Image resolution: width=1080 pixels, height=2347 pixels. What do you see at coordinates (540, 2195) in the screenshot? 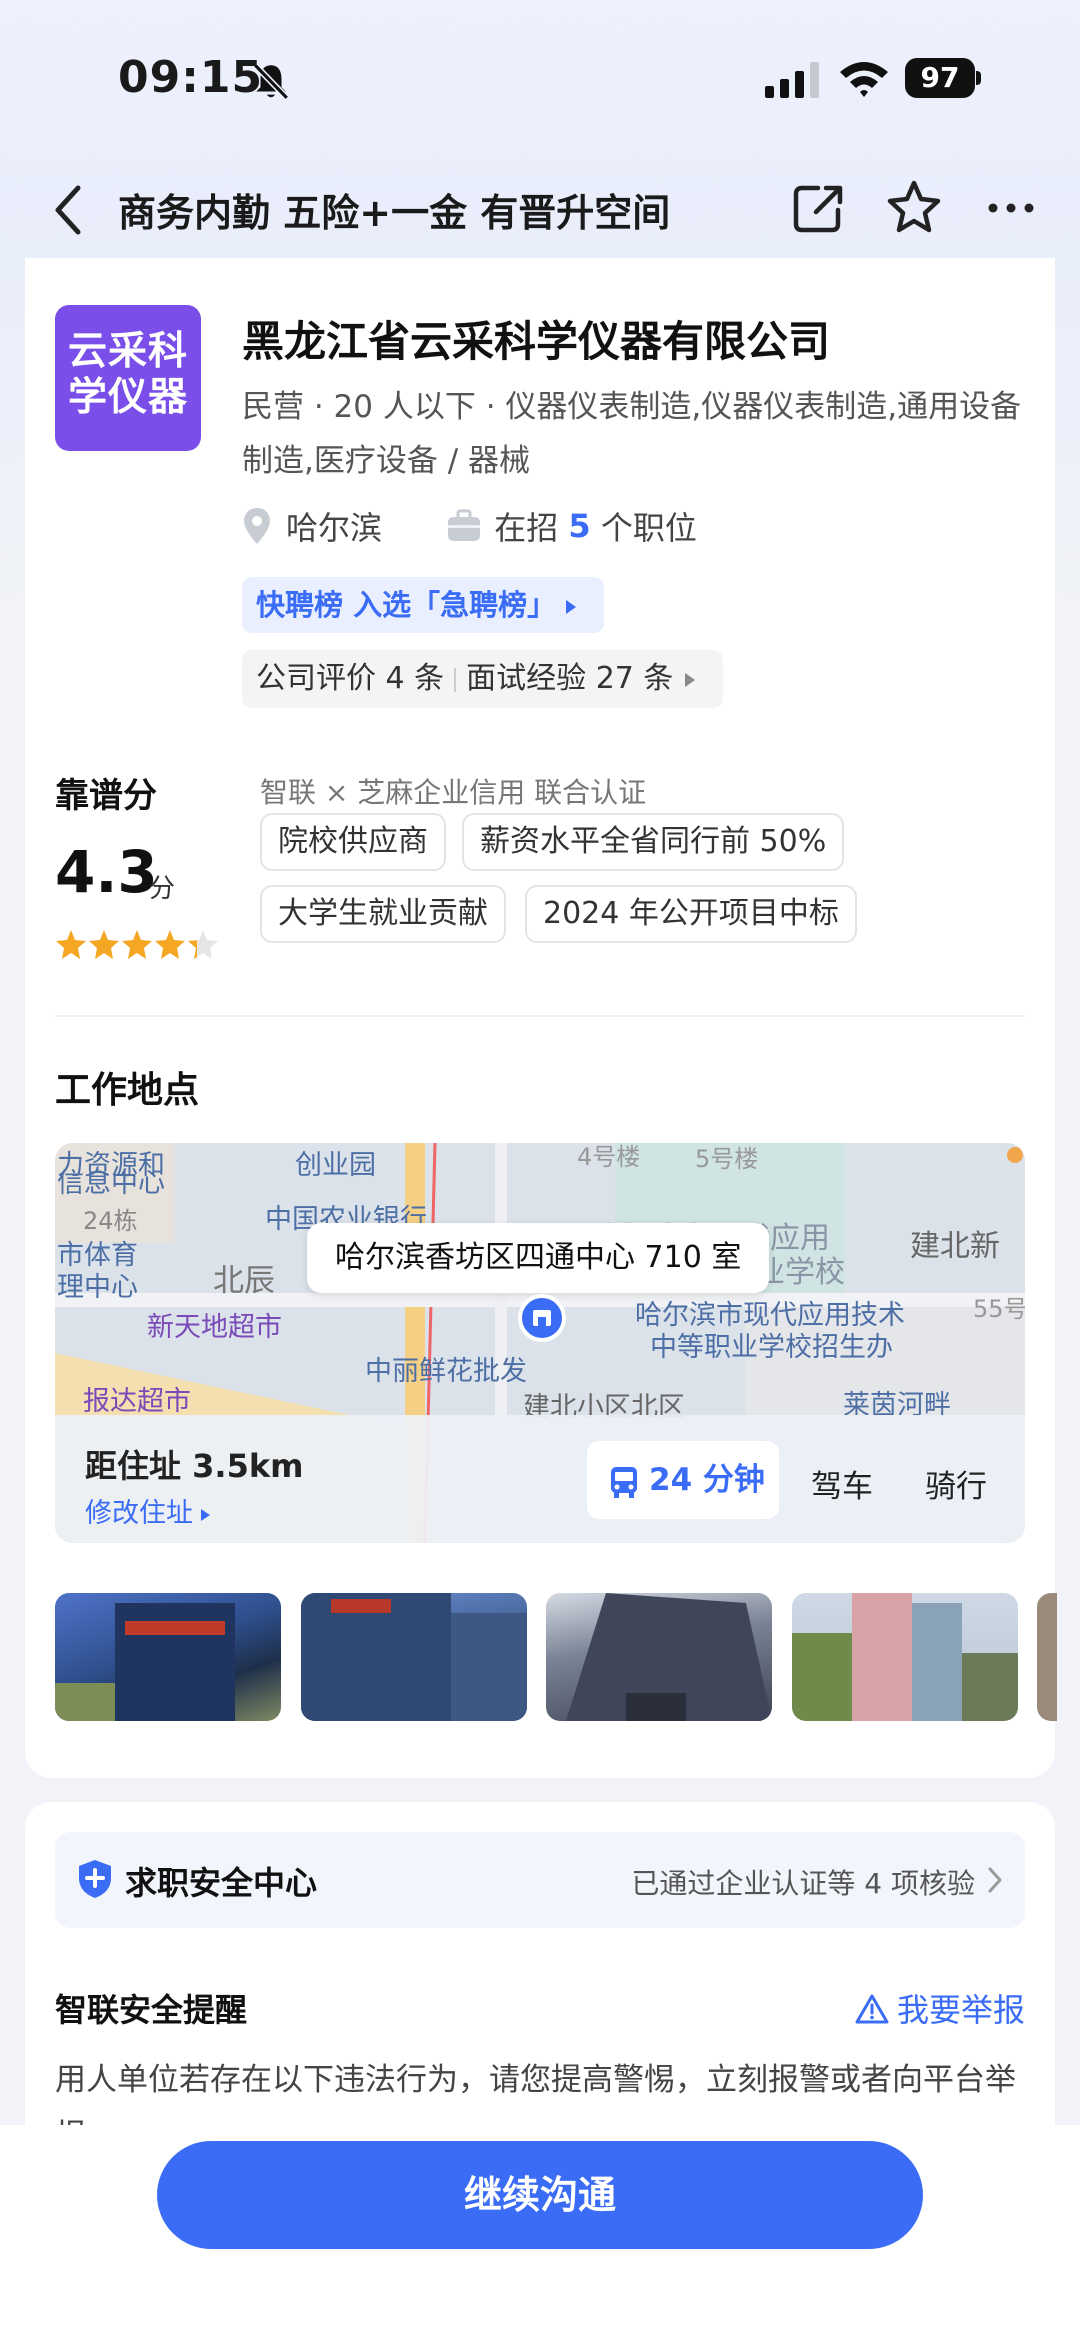
I see `continue-chat-button: 继续沟通` at bounding box center [540, 2195].